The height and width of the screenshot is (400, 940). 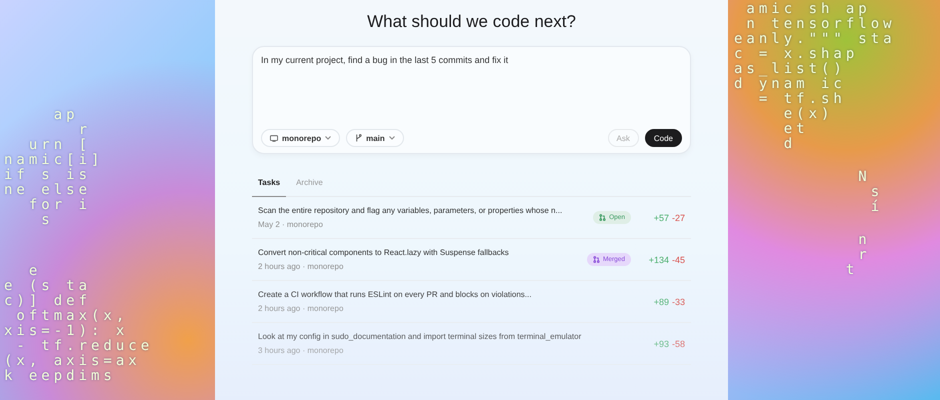 I want to click on background-code-text: n tensorflow, so click(x=820, y=24).